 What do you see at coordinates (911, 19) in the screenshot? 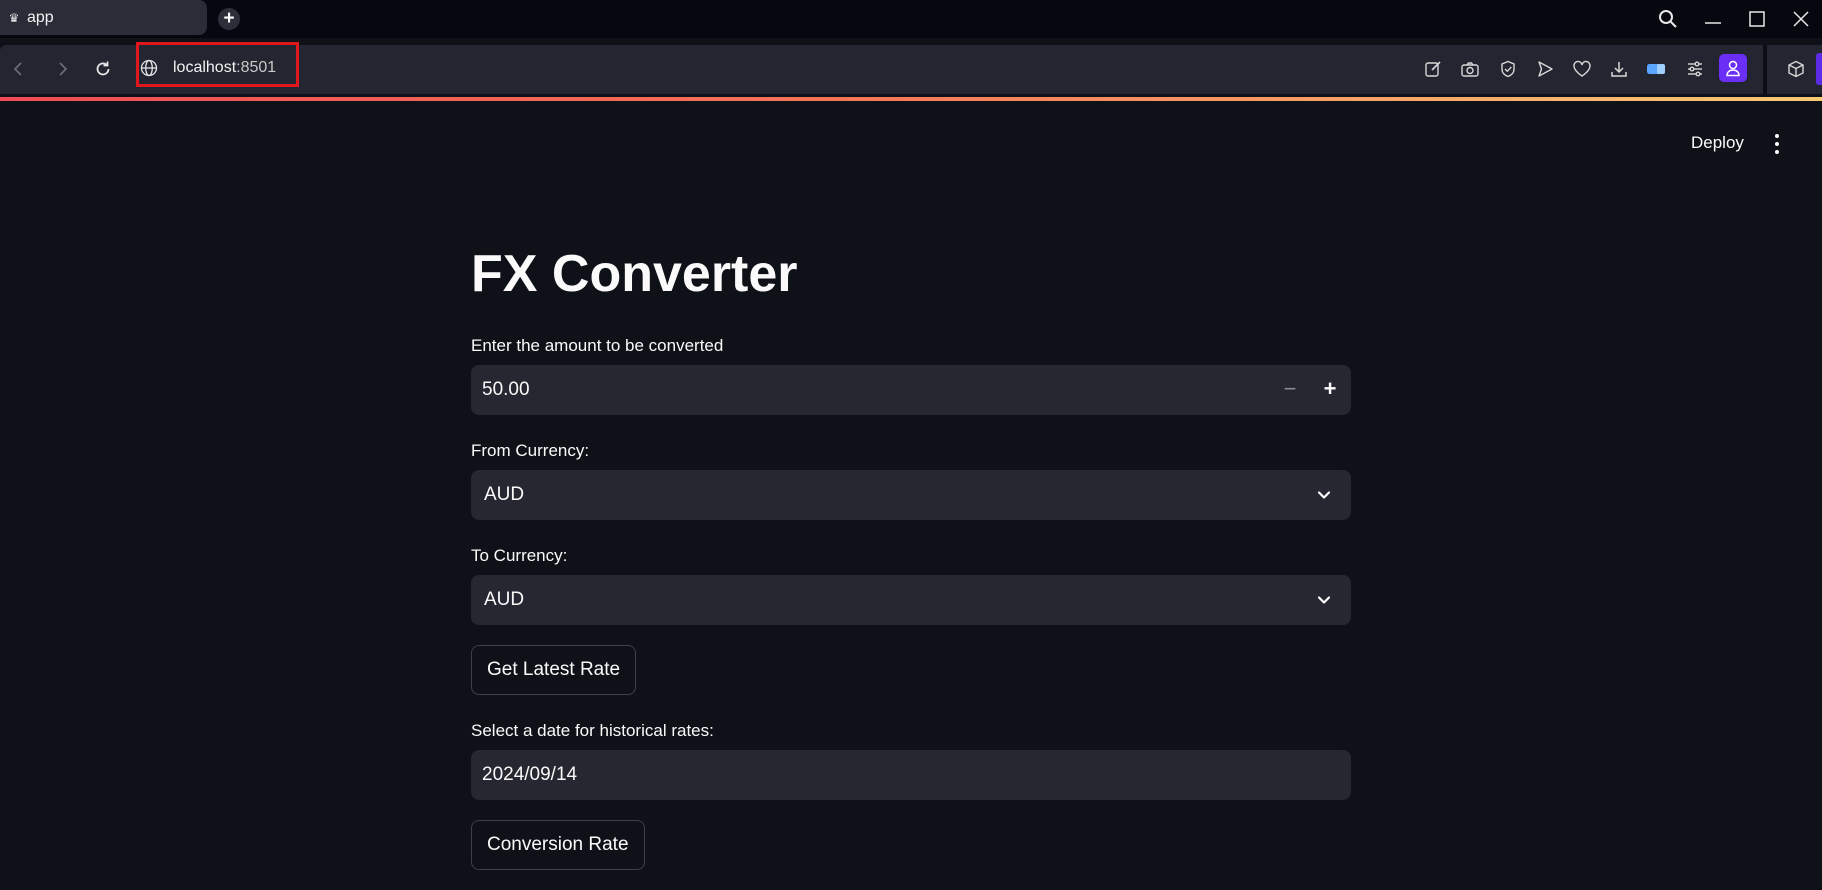
I see `browser-tab-bar: ♛ app +` at bounding box center [911, 19].